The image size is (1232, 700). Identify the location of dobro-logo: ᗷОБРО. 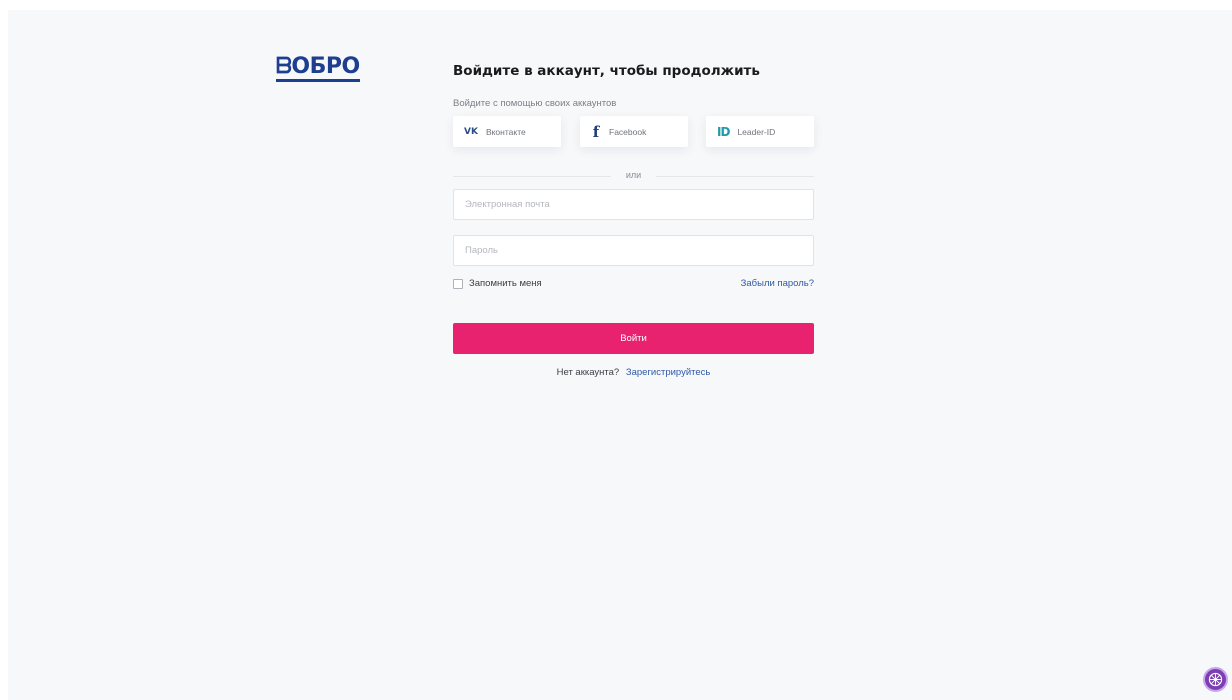
(318, 67).